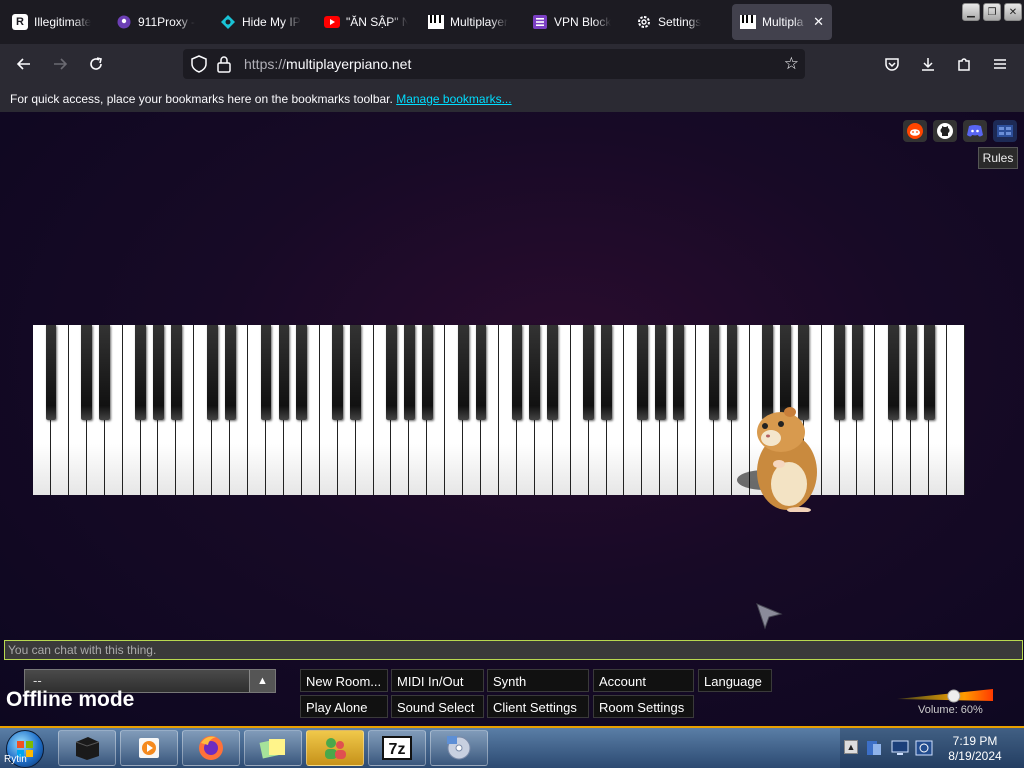  What do you see at coordinates (397, 748) in the screenshot?
I see `taskbar-app-7zip: 7z` at bounding box center [397, 748].